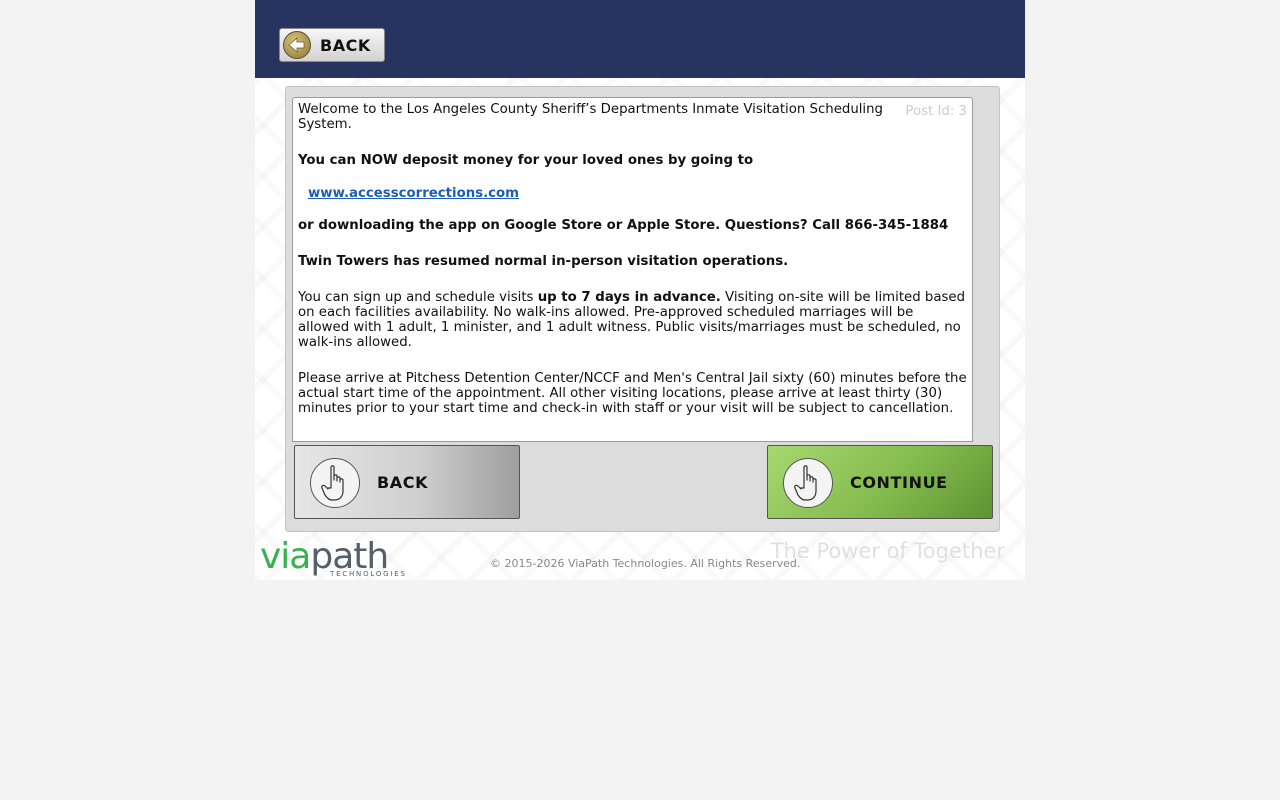 The width and height of the screenshot is (1280, 800). I want to click on back-button: BACK, so click(407, 482).